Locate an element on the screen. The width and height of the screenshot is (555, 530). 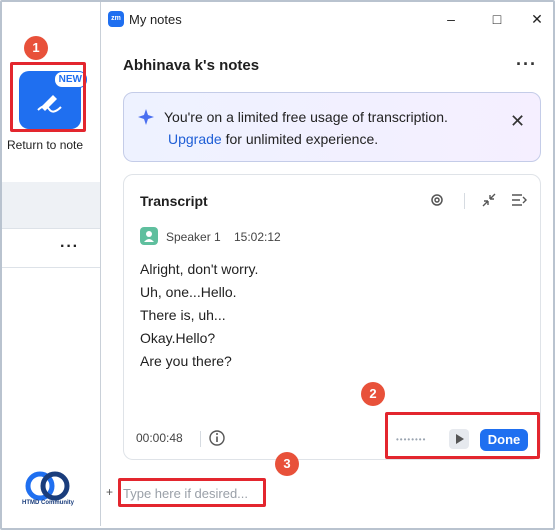
elapsed-time: 00:00:48 is located at coordinates (159, 438).